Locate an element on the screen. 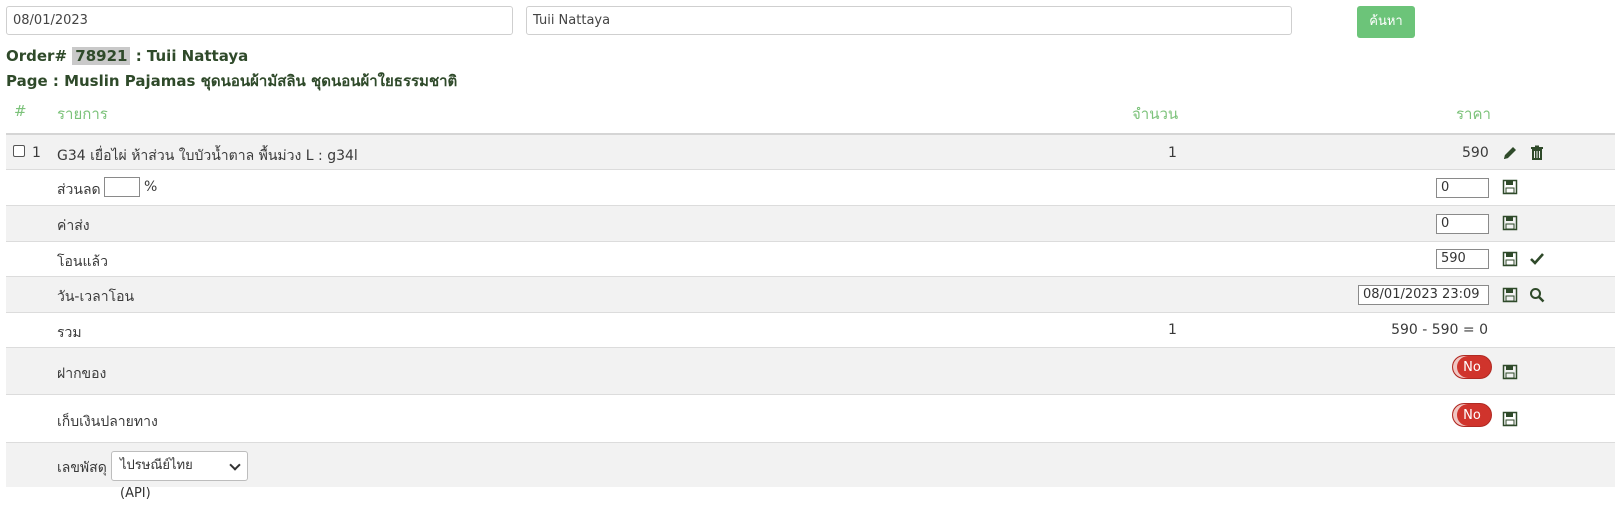  col-header-num: # is located at coordinates (20, 111).